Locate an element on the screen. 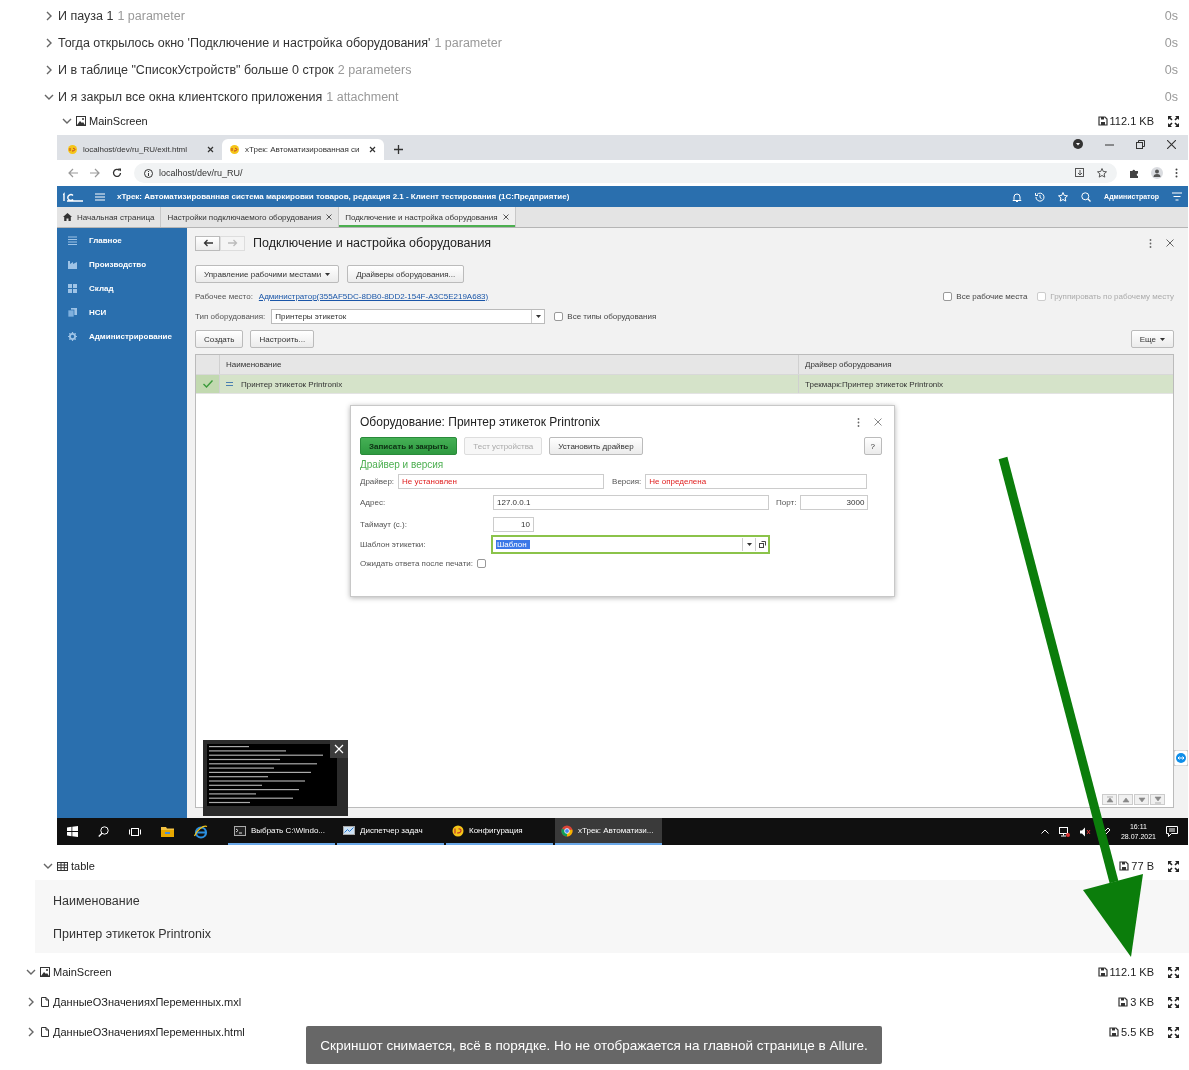 The height and width of the screenshot is (1070, 1189). app-tab: Подключение и настройка оборудования is located at coordinates (427, 217).